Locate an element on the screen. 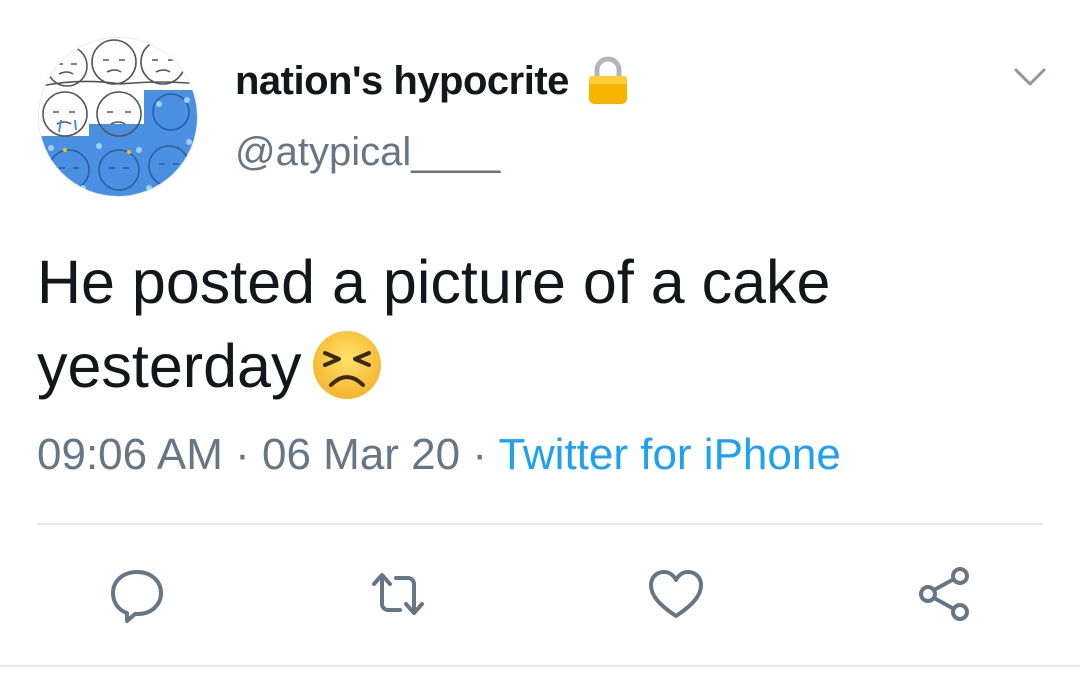  share-icon is located at coordinates (944, 594).